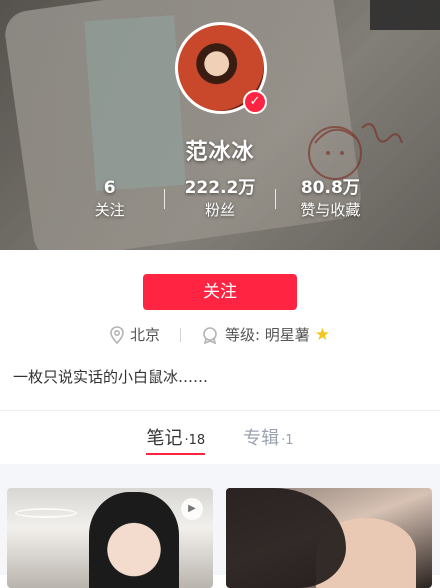 Image resolution: width=440 pixels, height=588 pixels. I want to click on verified-check-icon: ✓, so click(255, 102).